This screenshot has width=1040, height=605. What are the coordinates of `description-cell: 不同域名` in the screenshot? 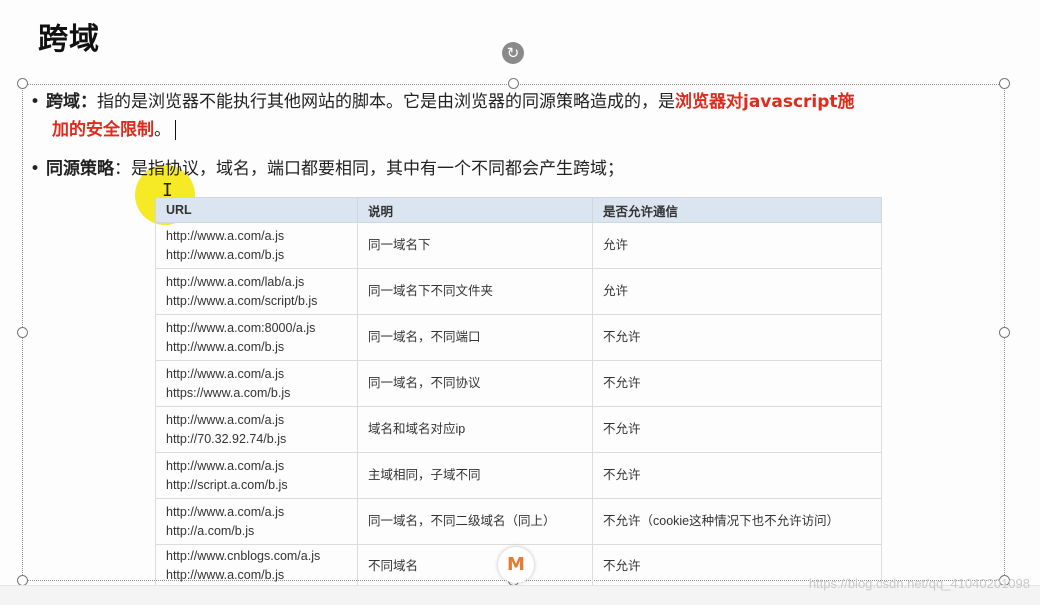 It's located at (475, 566).